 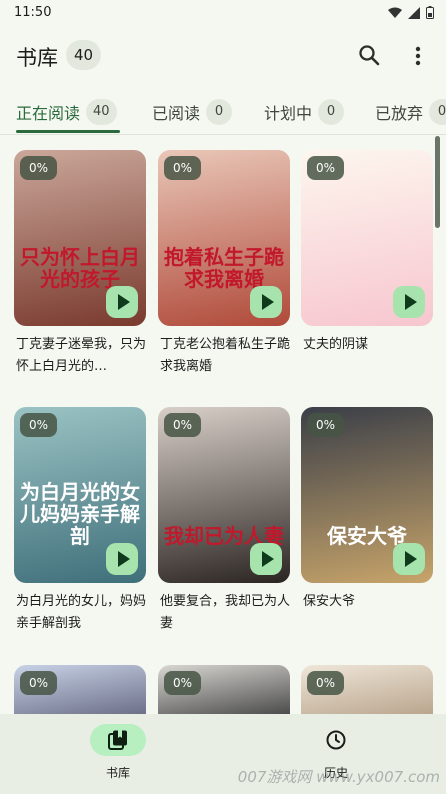 I want to click on page-title: 书库, so click(x=37, y=58).